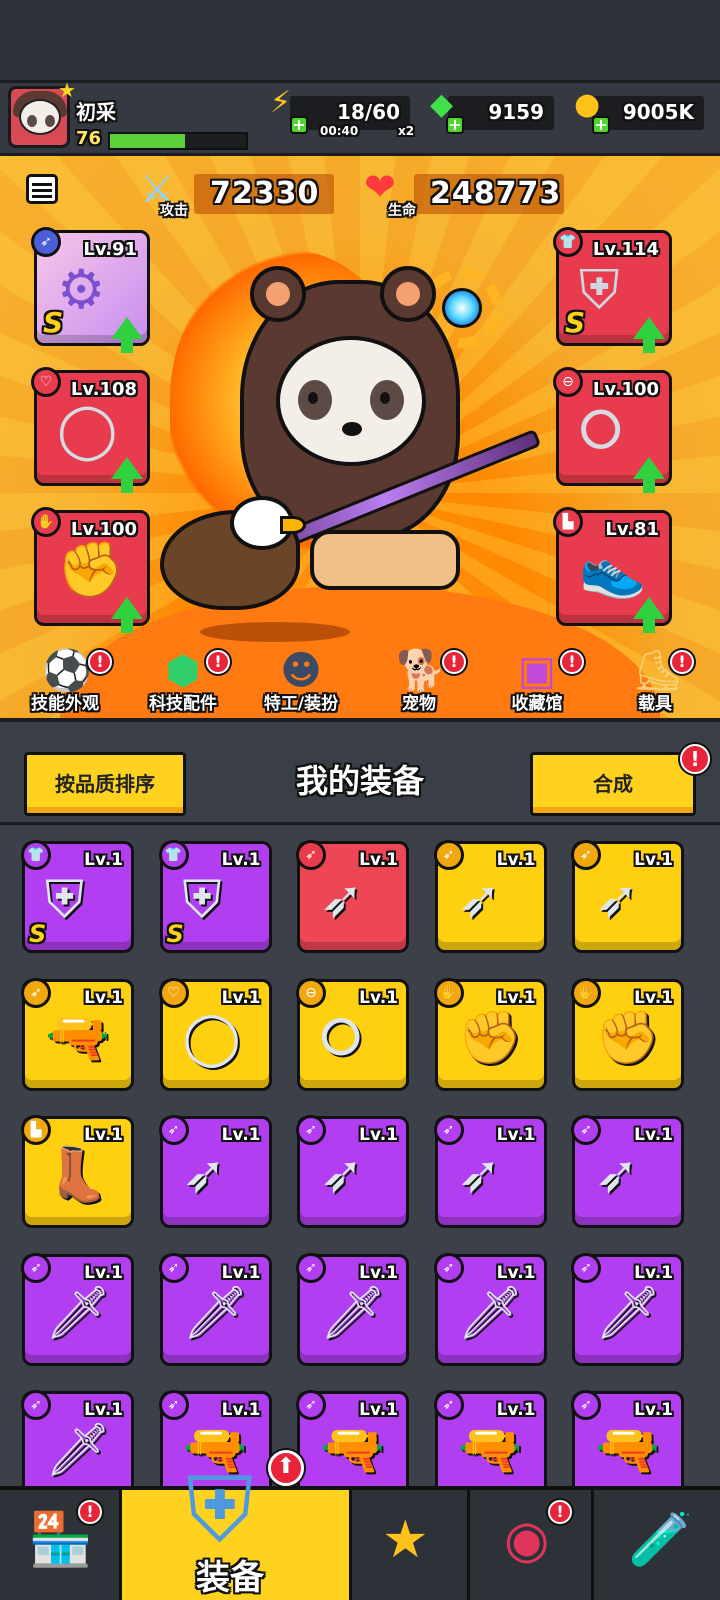 Image resolution: width=720 pixels, height=1600 pixels. I want to click on bottom-nav-shop: 🏪 !, so click(61, 1545).